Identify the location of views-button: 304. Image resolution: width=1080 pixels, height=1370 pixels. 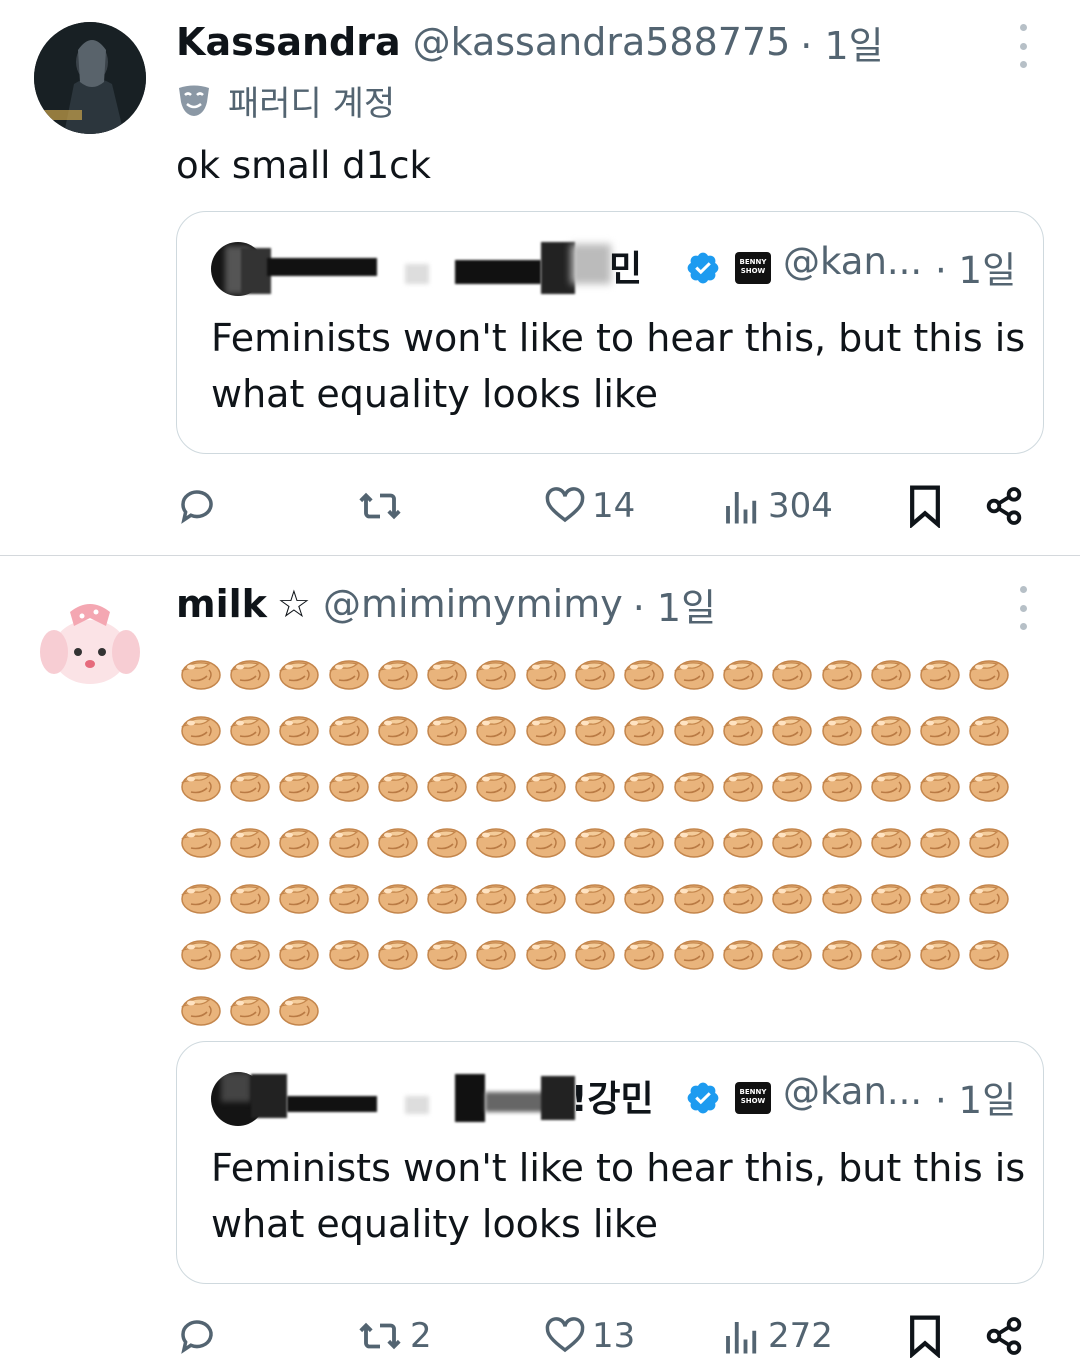
(777, 506).